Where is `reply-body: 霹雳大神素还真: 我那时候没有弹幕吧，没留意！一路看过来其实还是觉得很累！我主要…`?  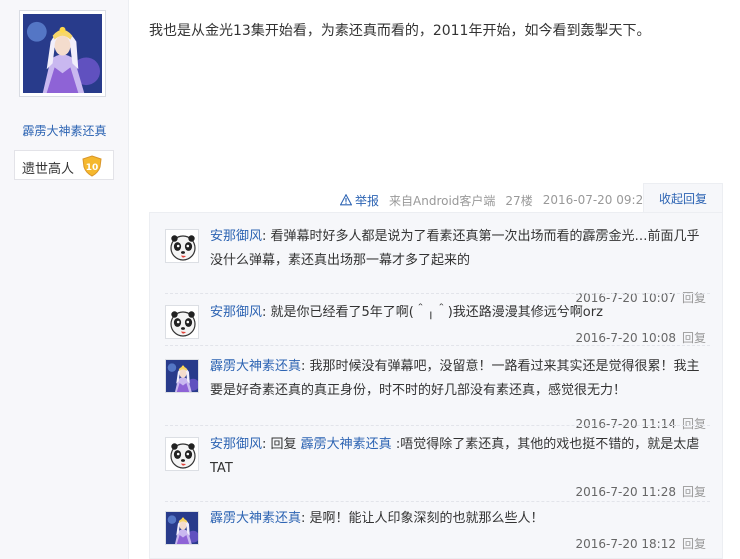 reply-body: 霹雳大神素还真: 我那时候没有弹幕吧，没留意！一路看过来其实还是觉得很累！我主要… is located at coordinates (460, 379).